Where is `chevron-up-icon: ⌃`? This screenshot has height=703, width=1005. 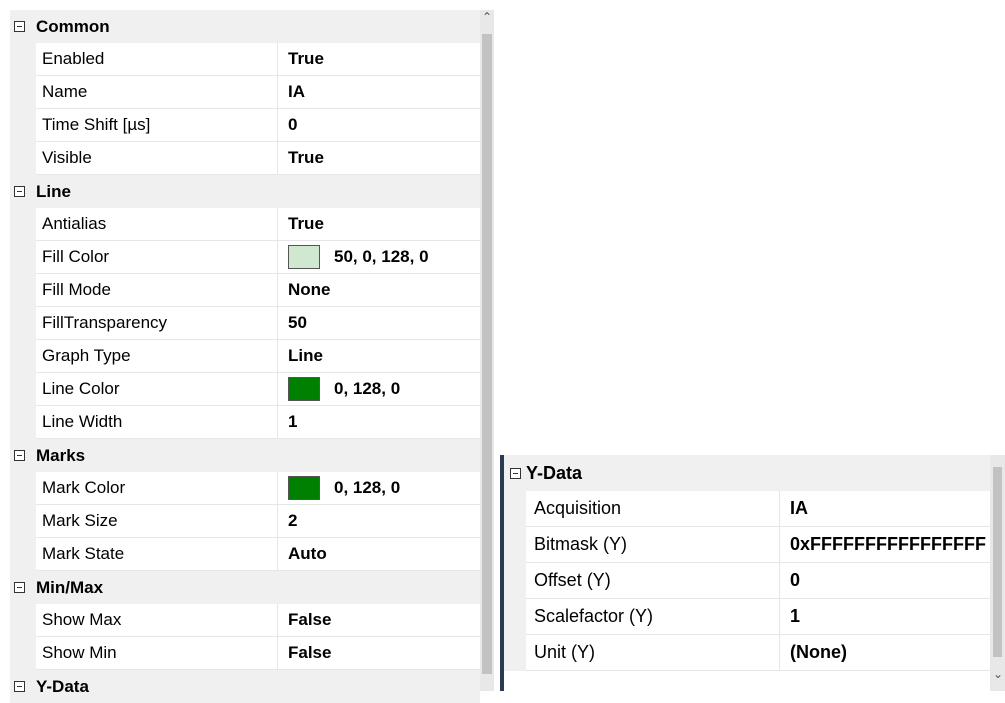
chevron-up-icon: ⌃ is located at coordinates (487, 17).